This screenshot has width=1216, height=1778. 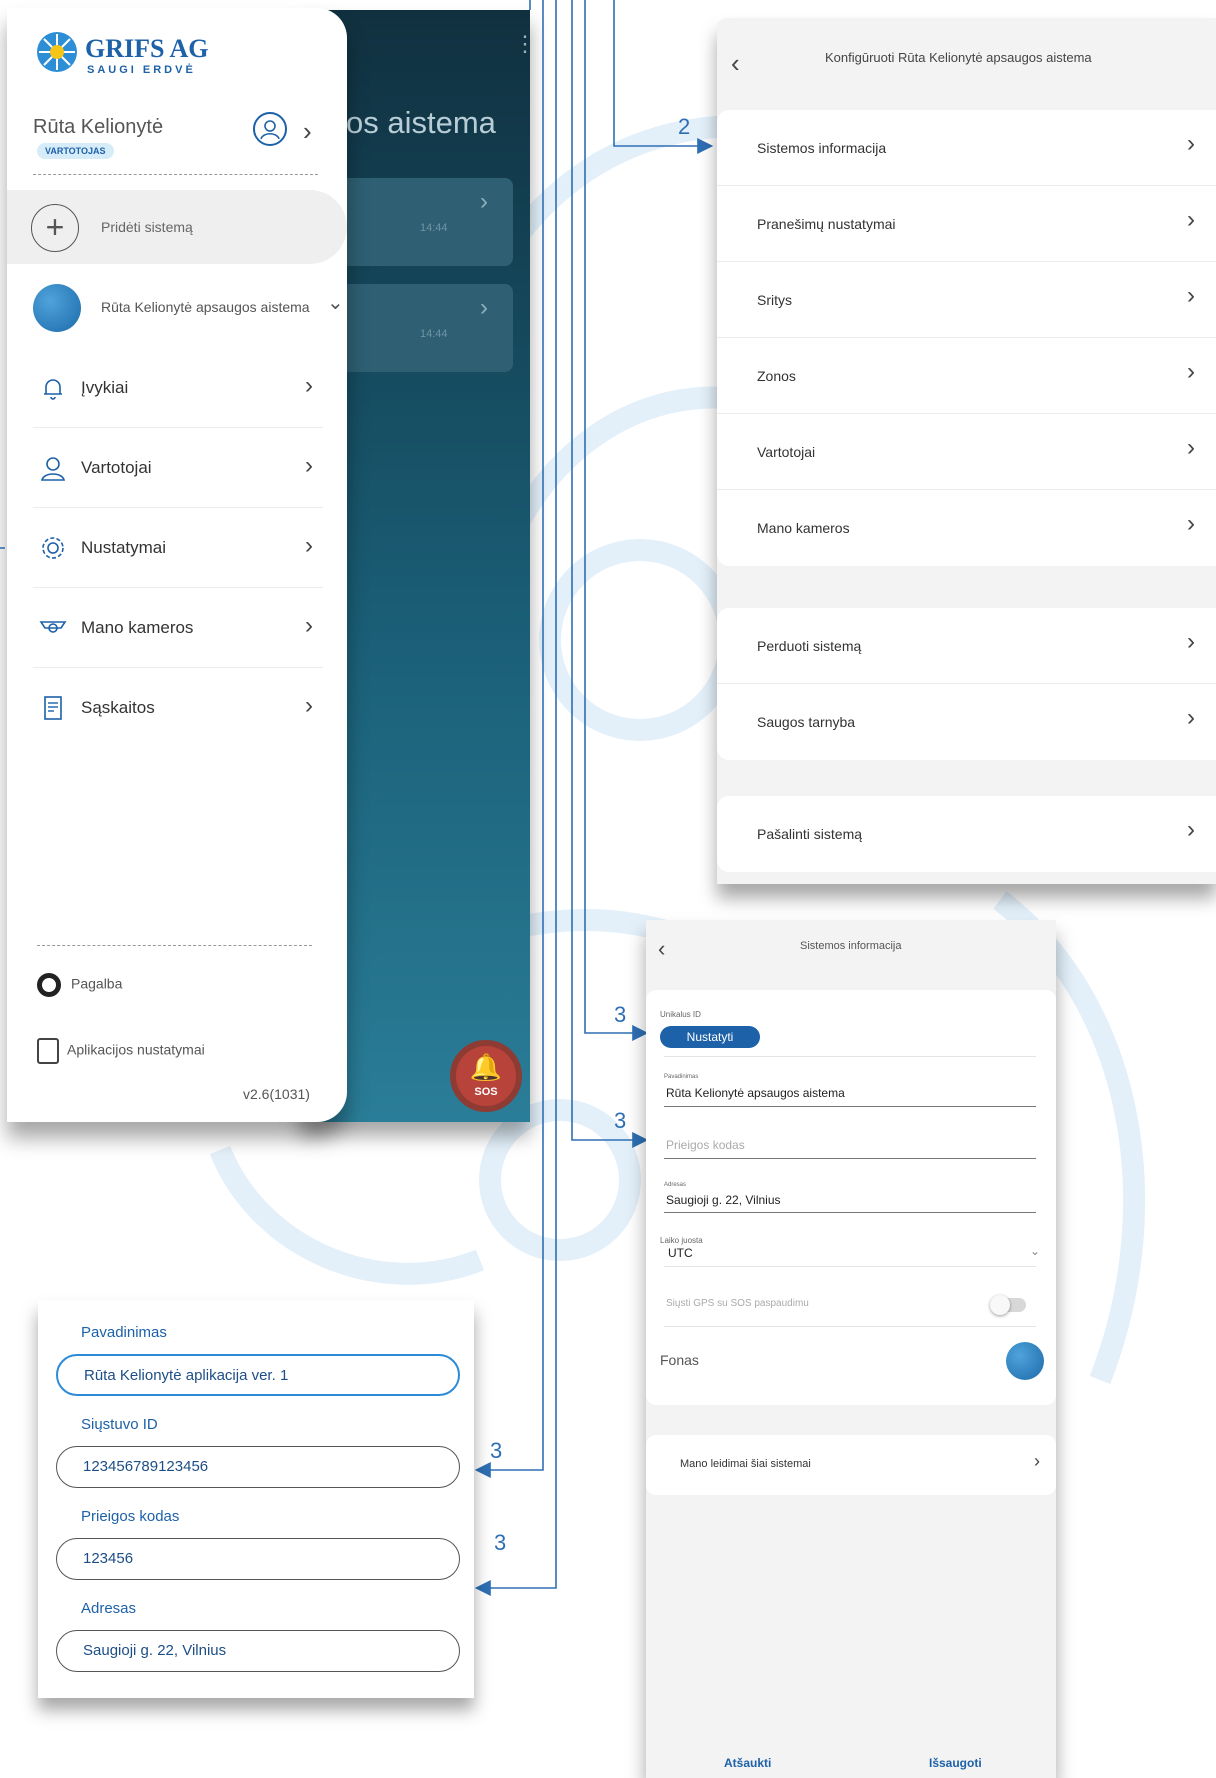 What do you see at coordinates (108, 1558) in the screenshot?
I see `access-code-value: 123456` at bounding box center [108, 1558].